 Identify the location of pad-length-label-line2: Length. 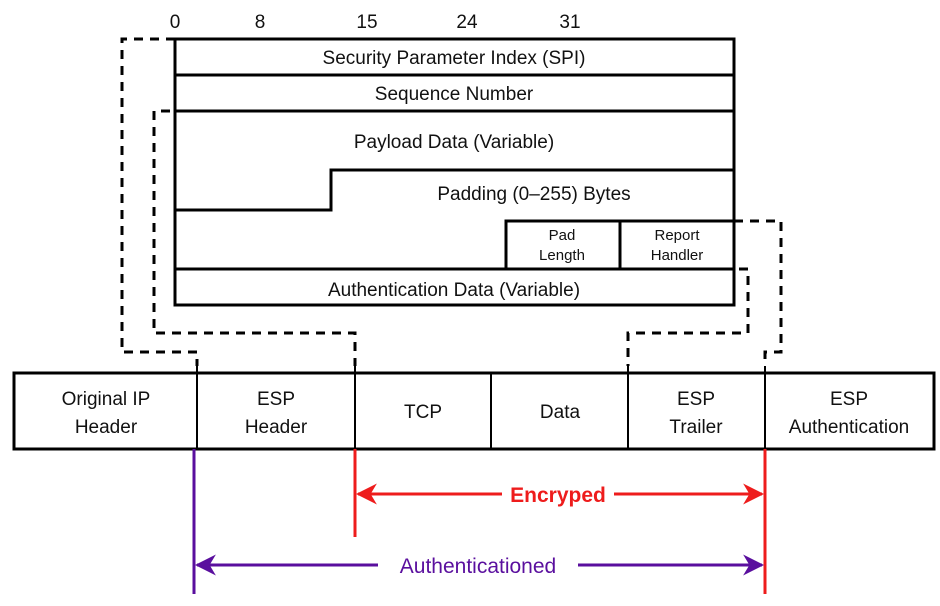
(562, 255).